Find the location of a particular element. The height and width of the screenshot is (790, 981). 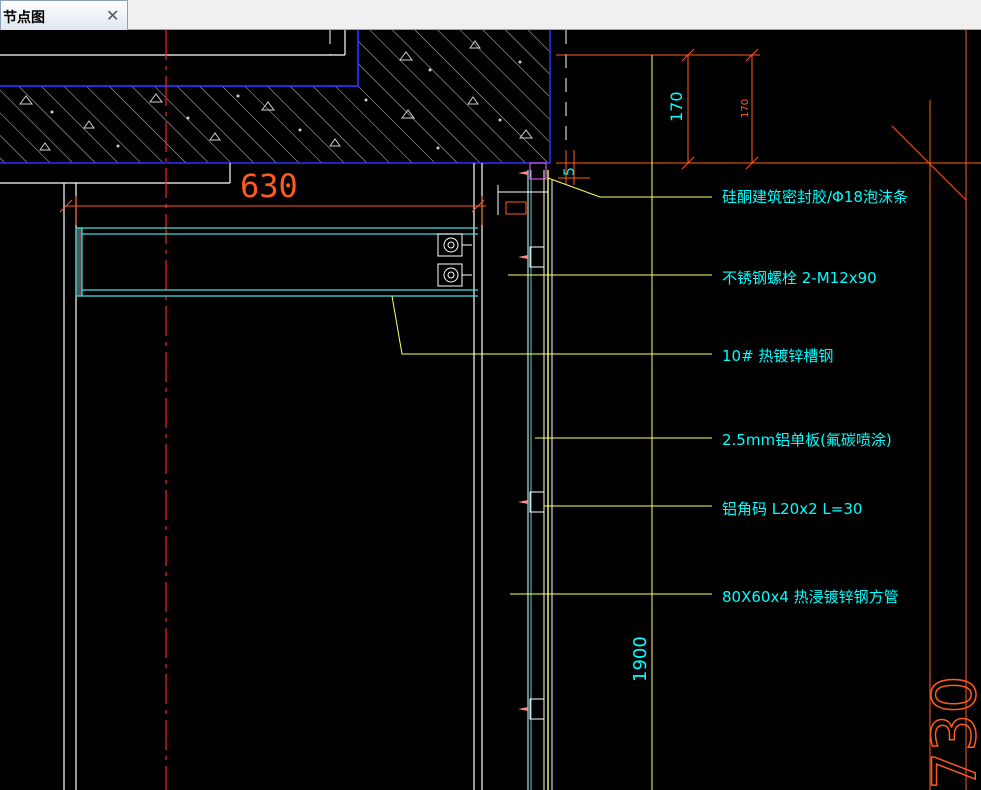

tab-bar: 节点图 ✕ is located at coordinates (490, 15).